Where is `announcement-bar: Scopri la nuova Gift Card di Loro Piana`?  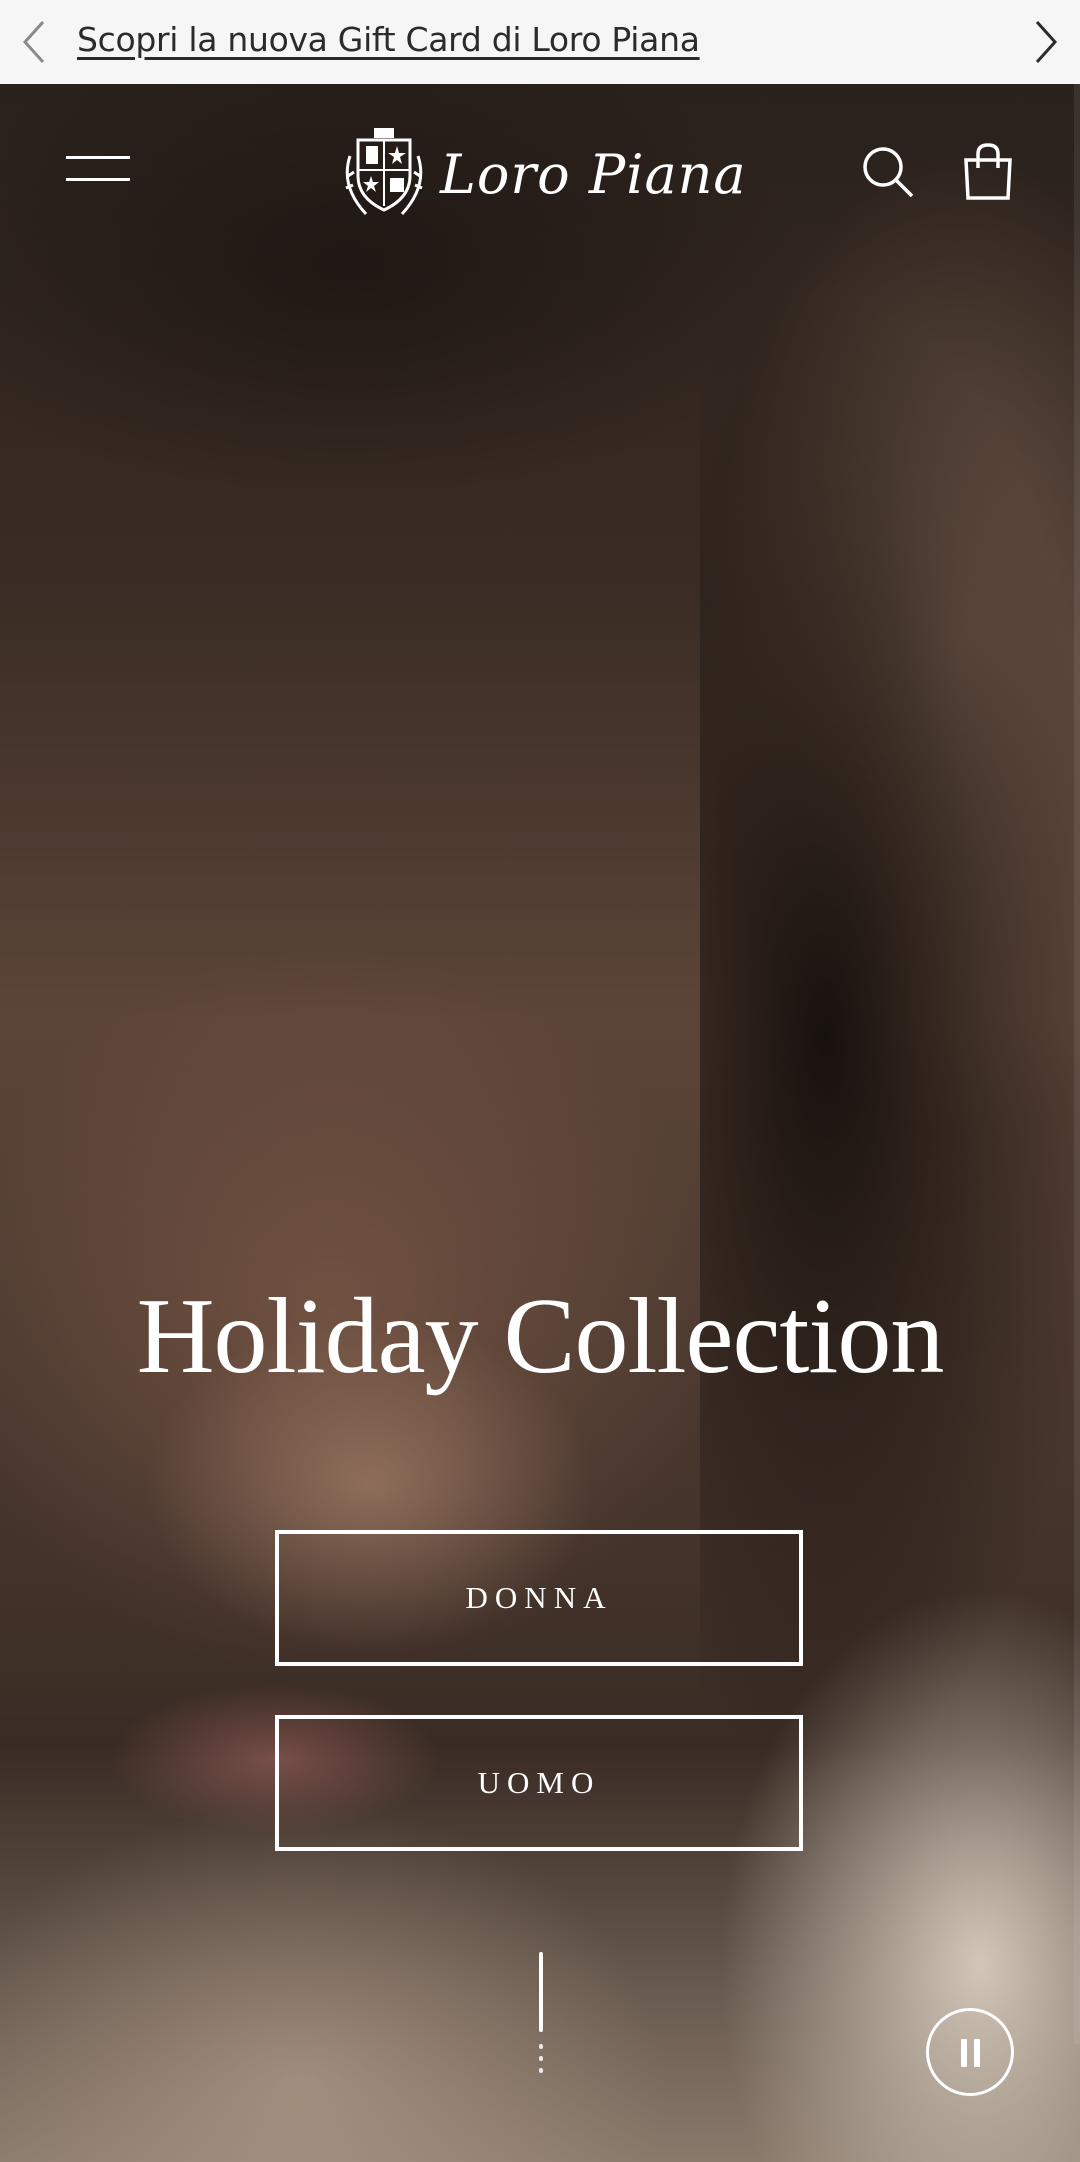 announcement-bar: Scopri la nuova Gift Card di Loro Piana is located at coordinates (540, 42).